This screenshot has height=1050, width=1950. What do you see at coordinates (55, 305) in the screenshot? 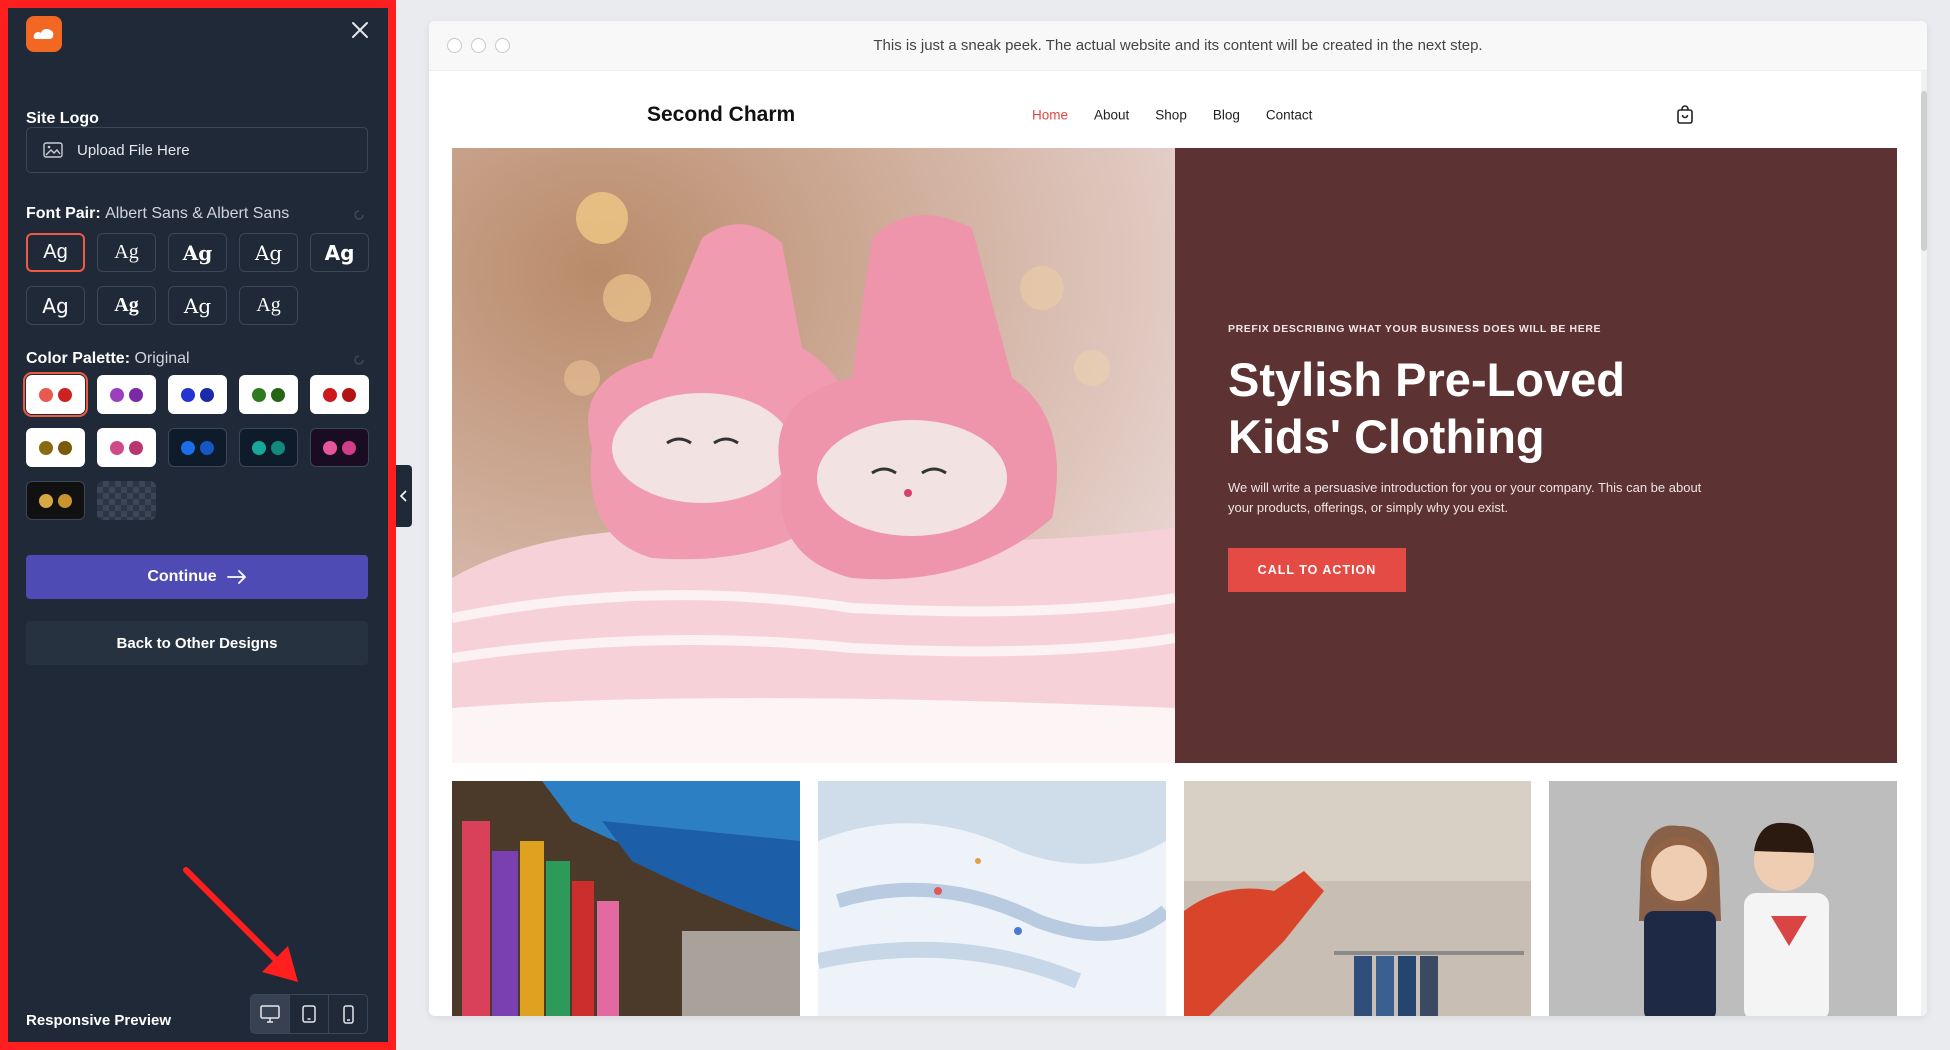
I see `font-option-6: Ag` at bounding box center [55, 305].